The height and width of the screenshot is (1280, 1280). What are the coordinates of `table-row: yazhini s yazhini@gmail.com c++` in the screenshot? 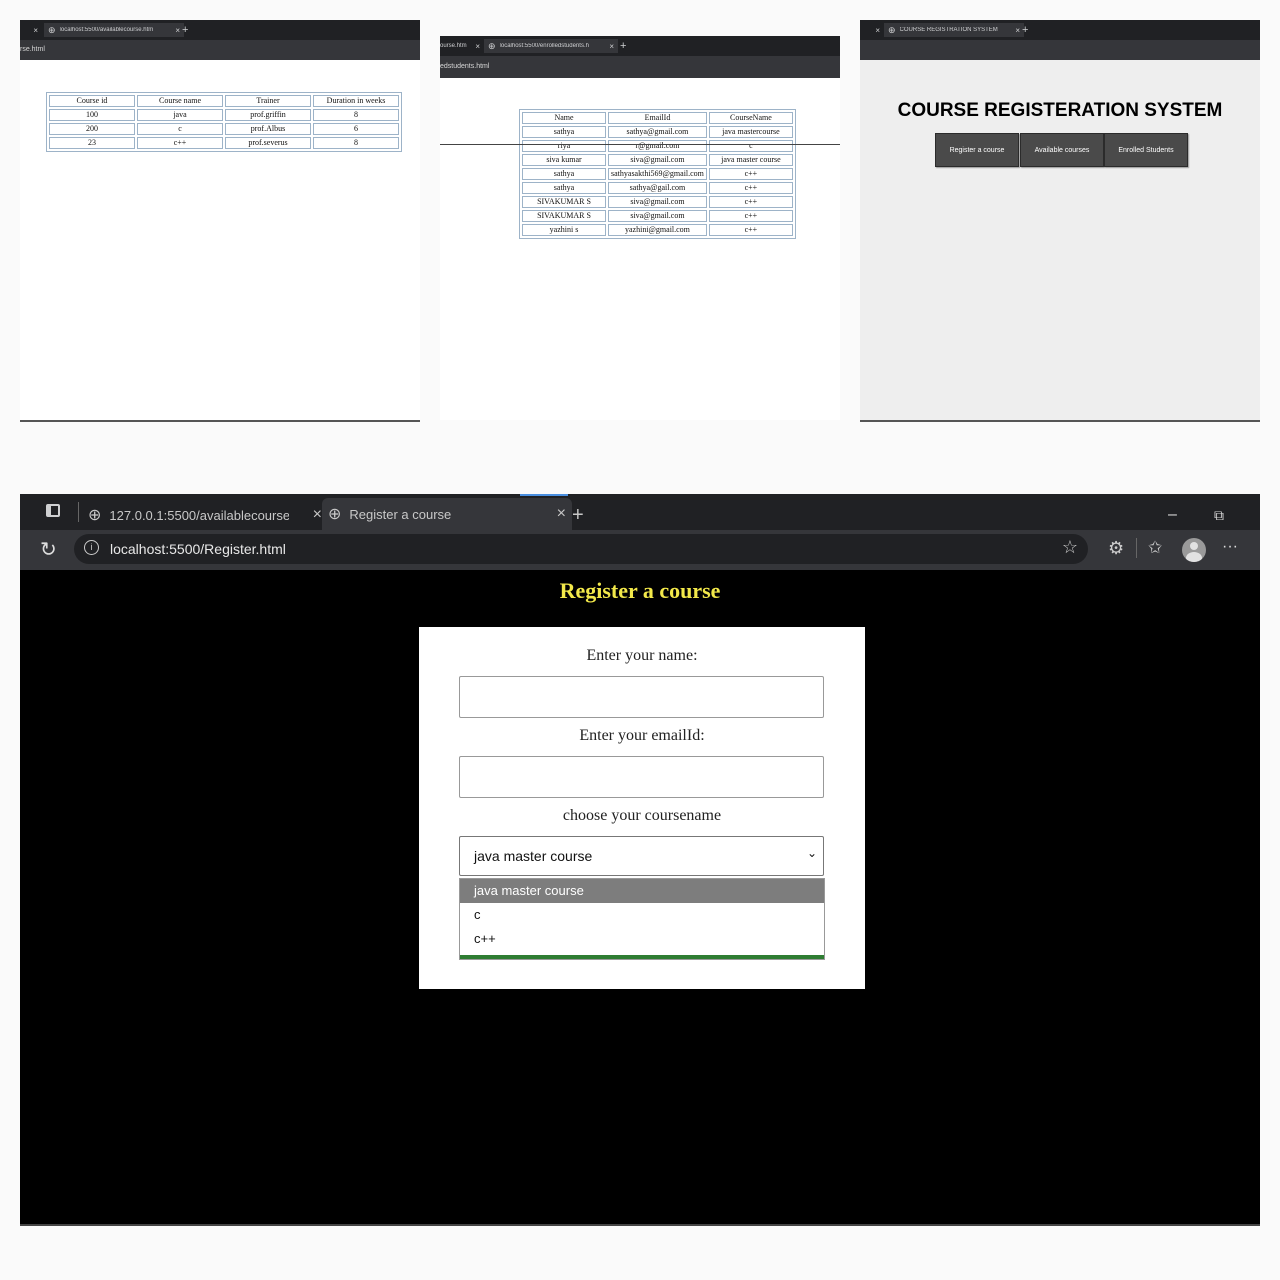 It's located at (657, 230).